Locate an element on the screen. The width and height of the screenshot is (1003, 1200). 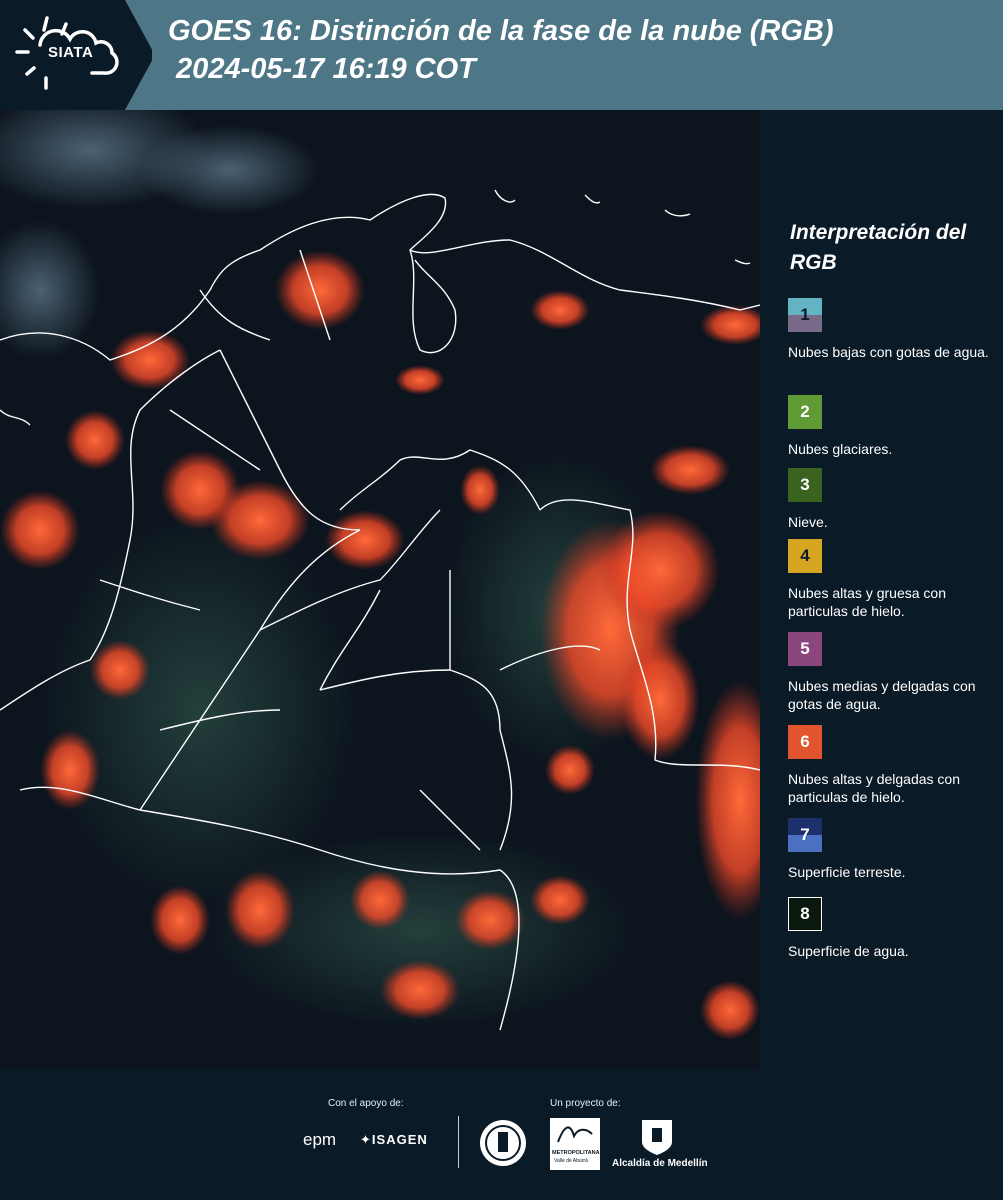
siata-logo: SIATA is located at coordinates (76, 55).